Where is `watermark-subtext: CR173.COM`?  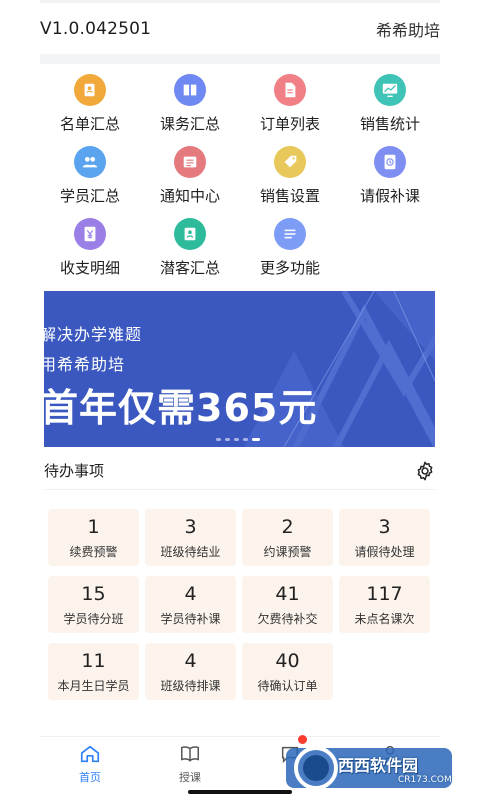 watermark-subtext: CR173.COM is located at coordinates (425, 780).